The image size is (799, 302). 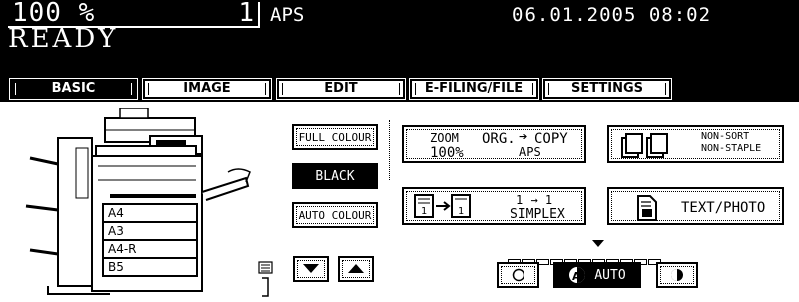 I want to click on darker-icon, so click(x=677, y=275).